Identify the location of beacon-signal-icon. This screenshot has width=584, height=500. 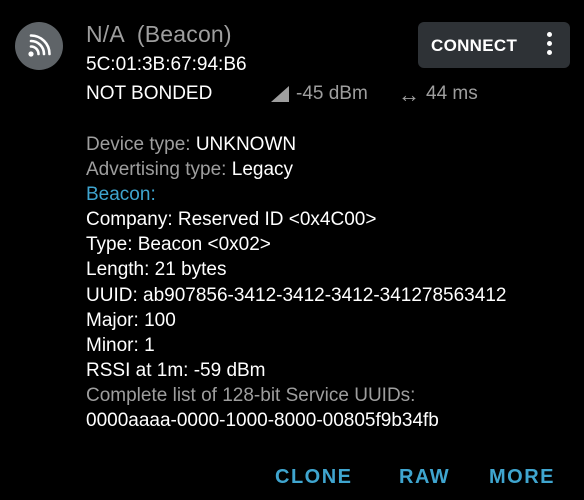
(39, 45).